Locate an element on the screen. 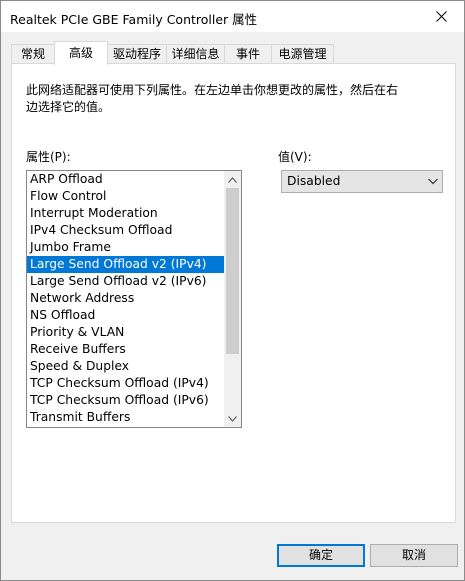 Image resolution: width=465 pixels, height=581 pixels. list-item: Transmit Buffers is located at coordinates (125, 417).